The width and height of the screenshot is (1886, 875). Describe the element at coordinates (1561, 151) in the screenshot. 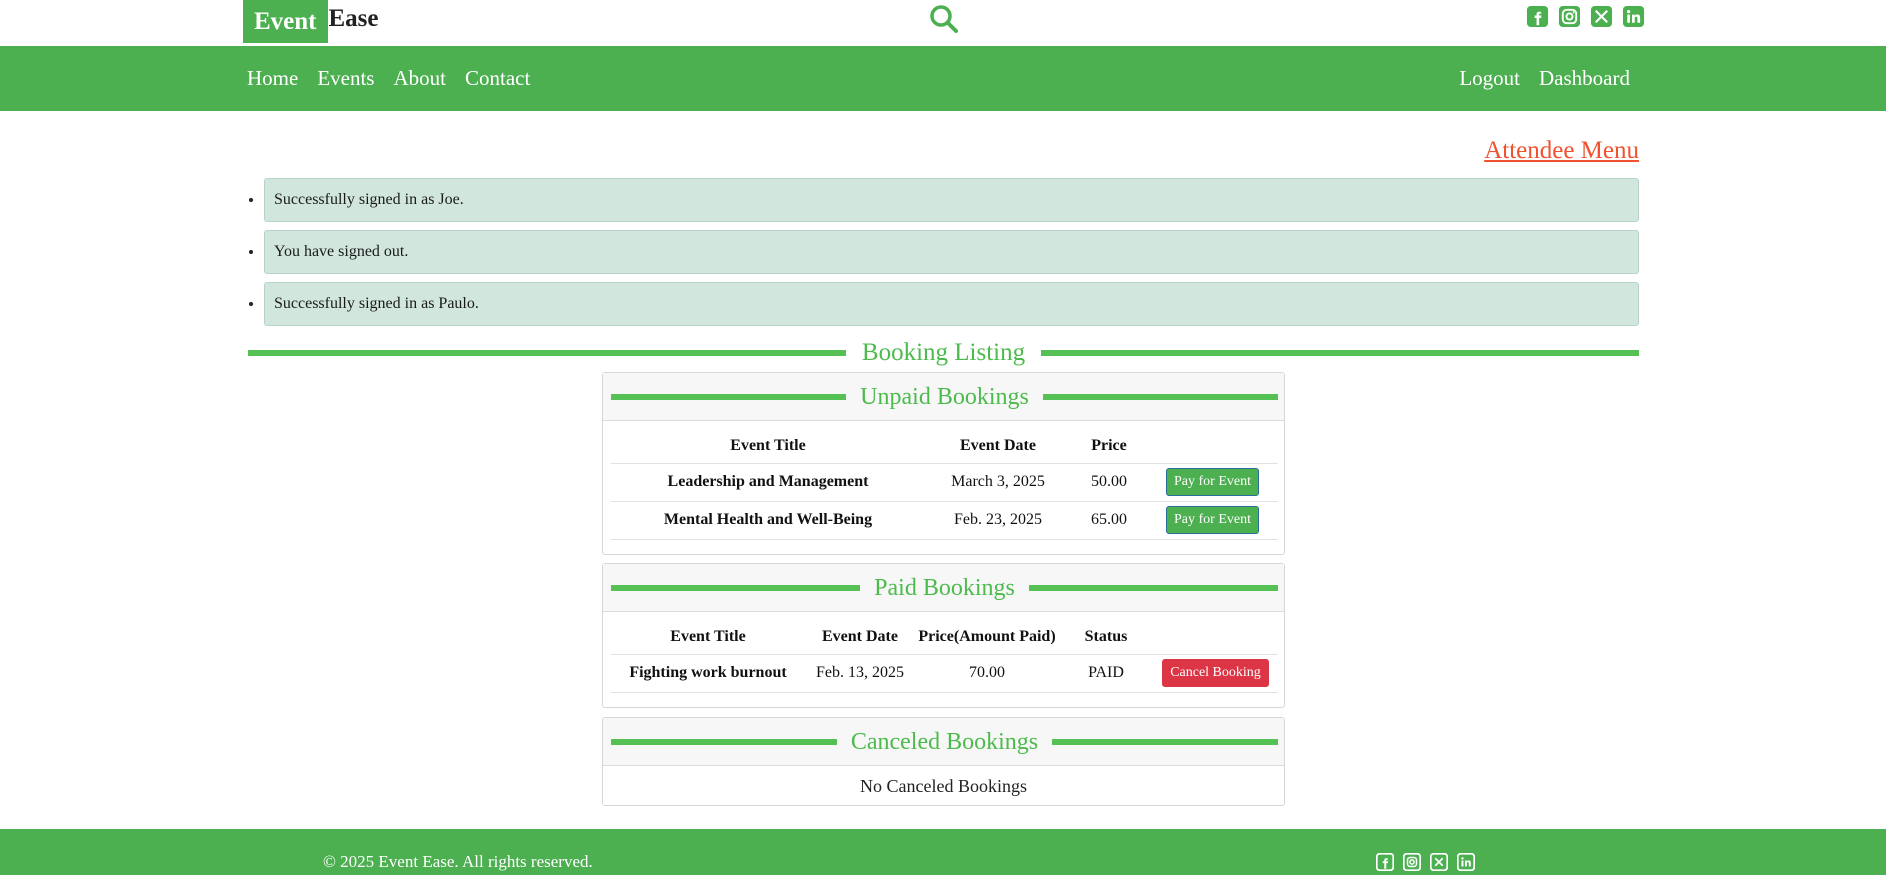

I see `attendee-menu-link: Attendee Menu` at that location.